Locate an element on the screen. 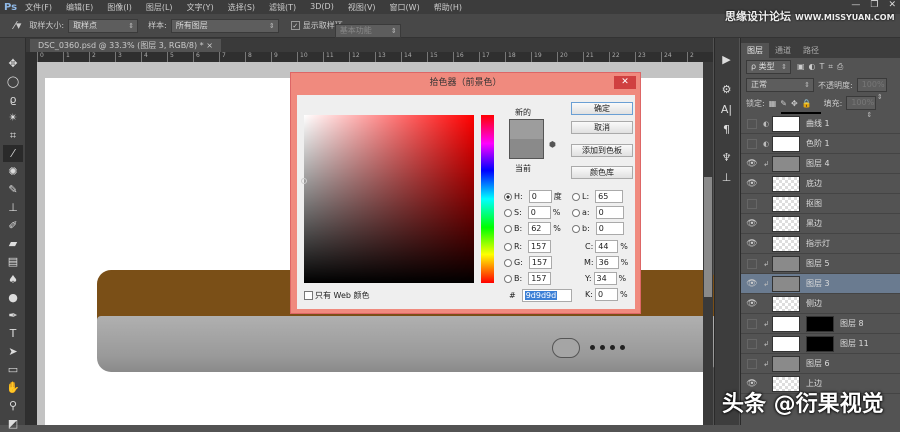 Image resolution: width=900 pixels, height=432 pixels. type-panel-icon: A| is located at coordinates (726, 110).